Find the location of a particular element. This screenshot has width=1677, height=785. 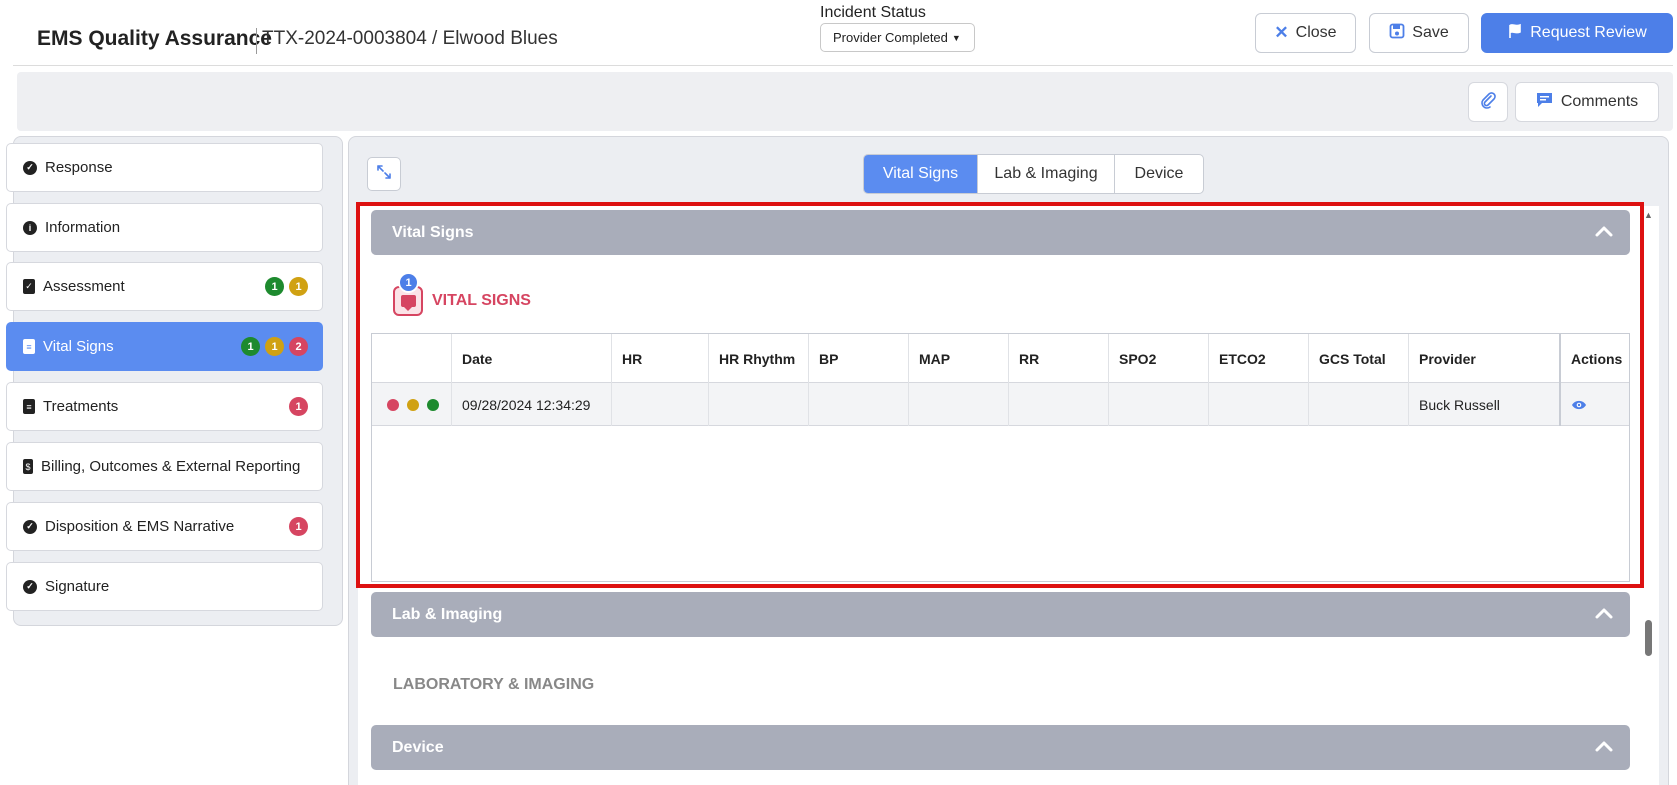

sidebar-item-disposition: ✓ Disposition & EMS Narrative 1 is located at coordinates (164, 526).